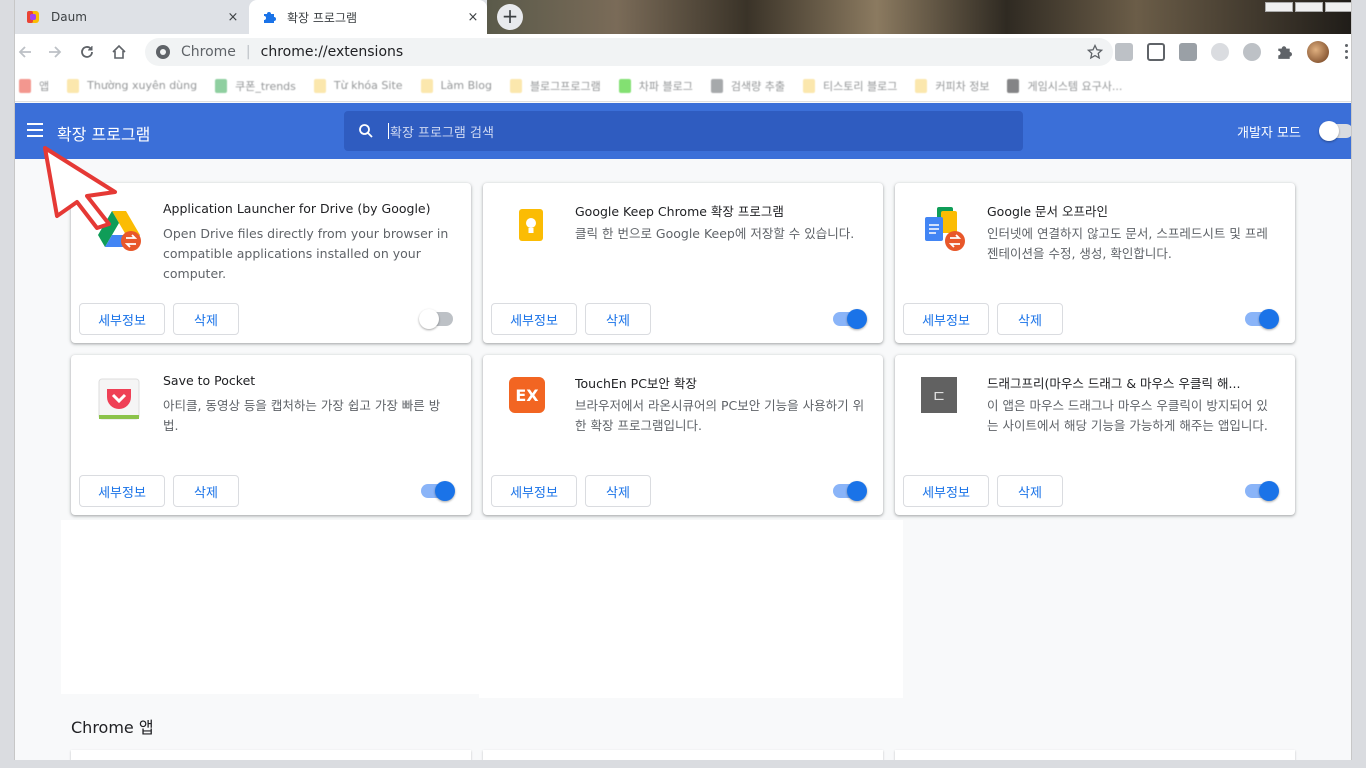 This screenshot has height=768, width=1366. Describe the element at coordinates (1124, 52) in the screenshot. I see `keep-toolbar-icon` at that location.